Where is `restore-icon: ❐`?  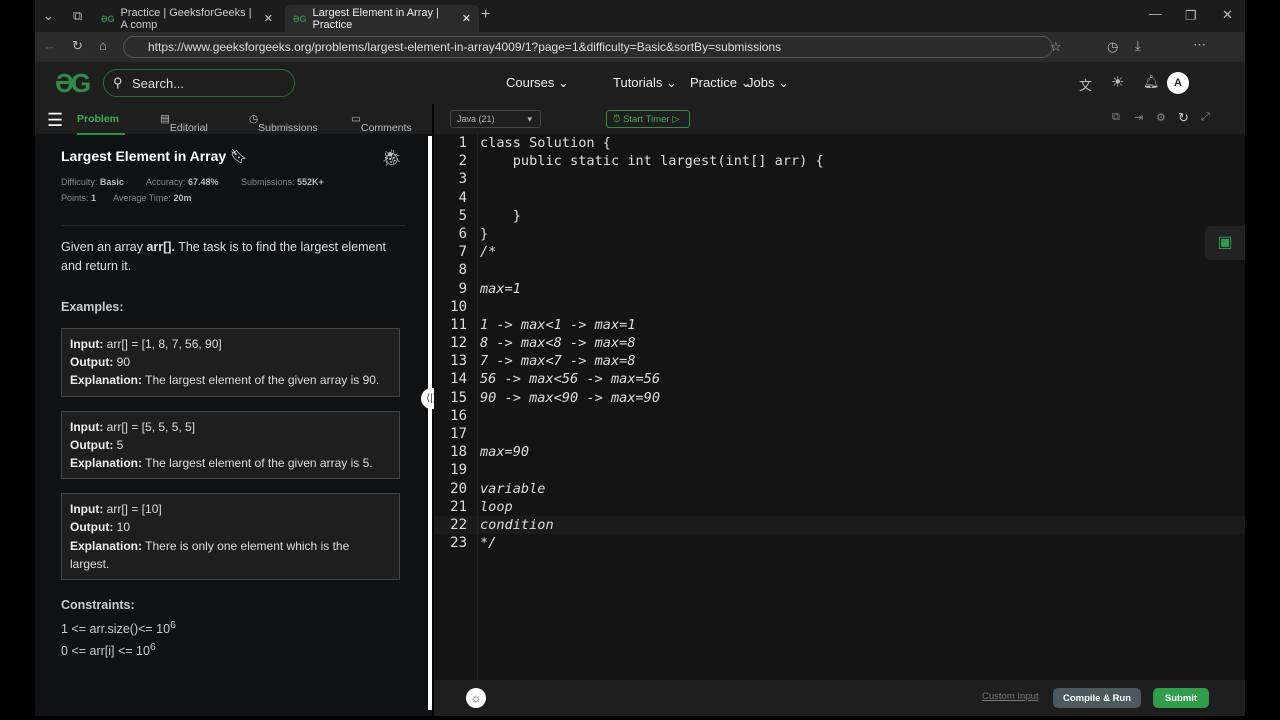 restore-icon: ❐ is located at coordinates (1191, 16).